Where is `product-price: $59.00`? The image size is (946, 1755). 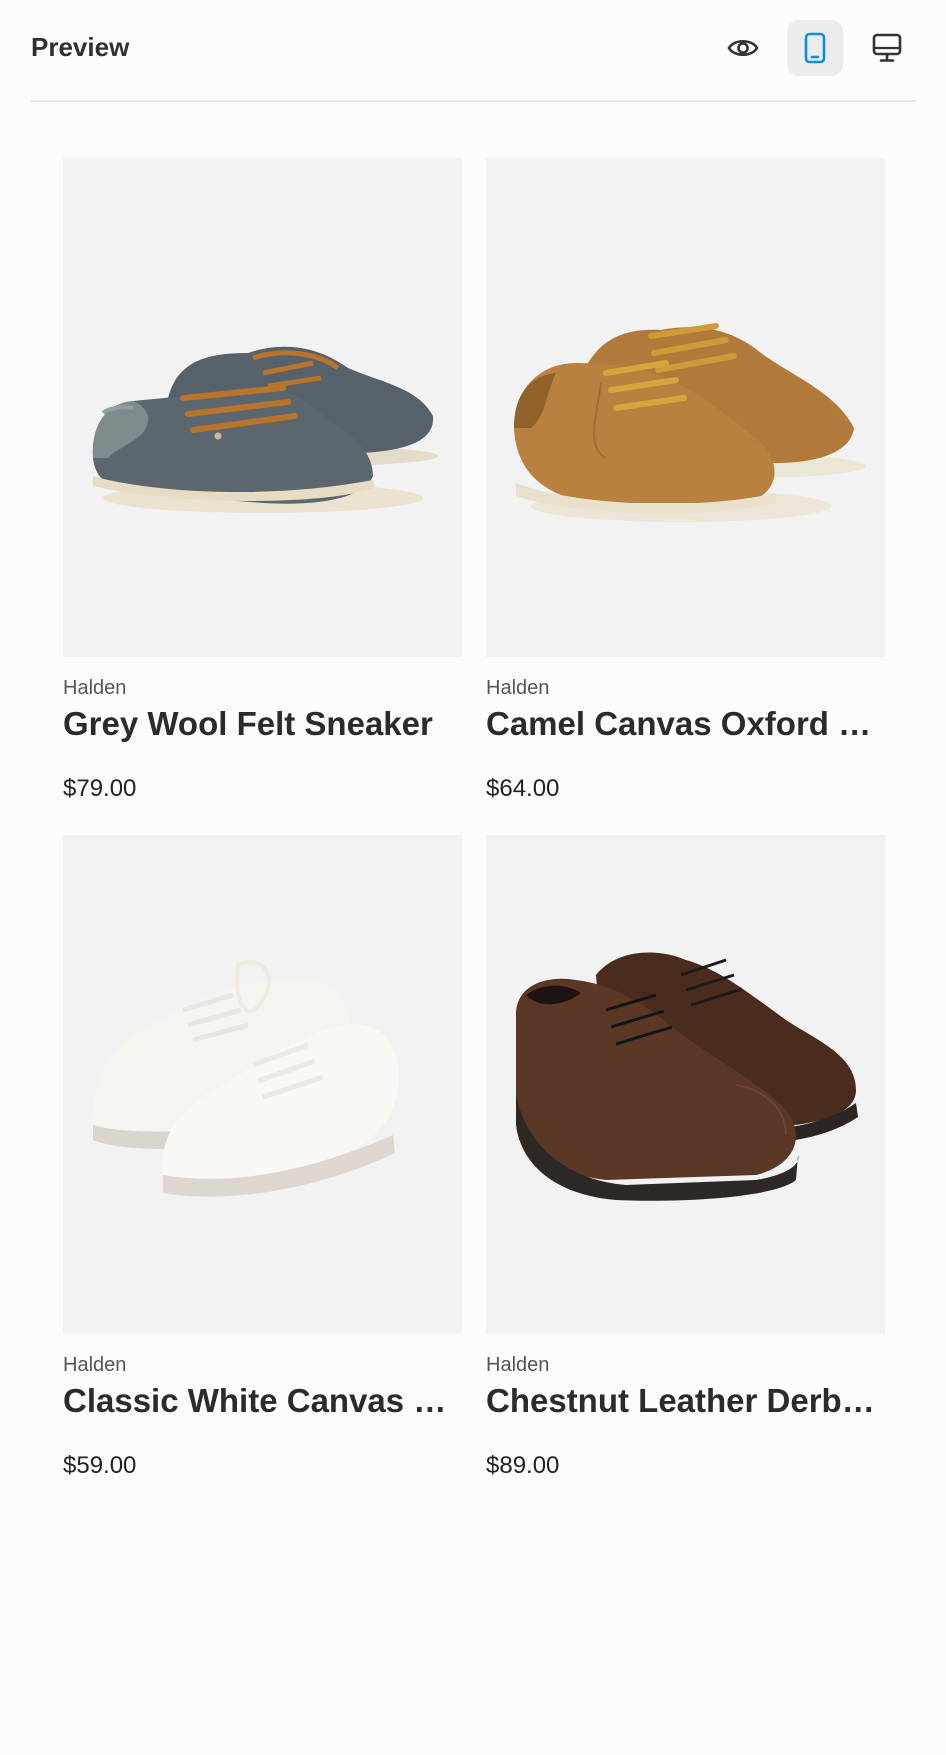 product-price: $59.00 is located at coordinates (100, 1465).